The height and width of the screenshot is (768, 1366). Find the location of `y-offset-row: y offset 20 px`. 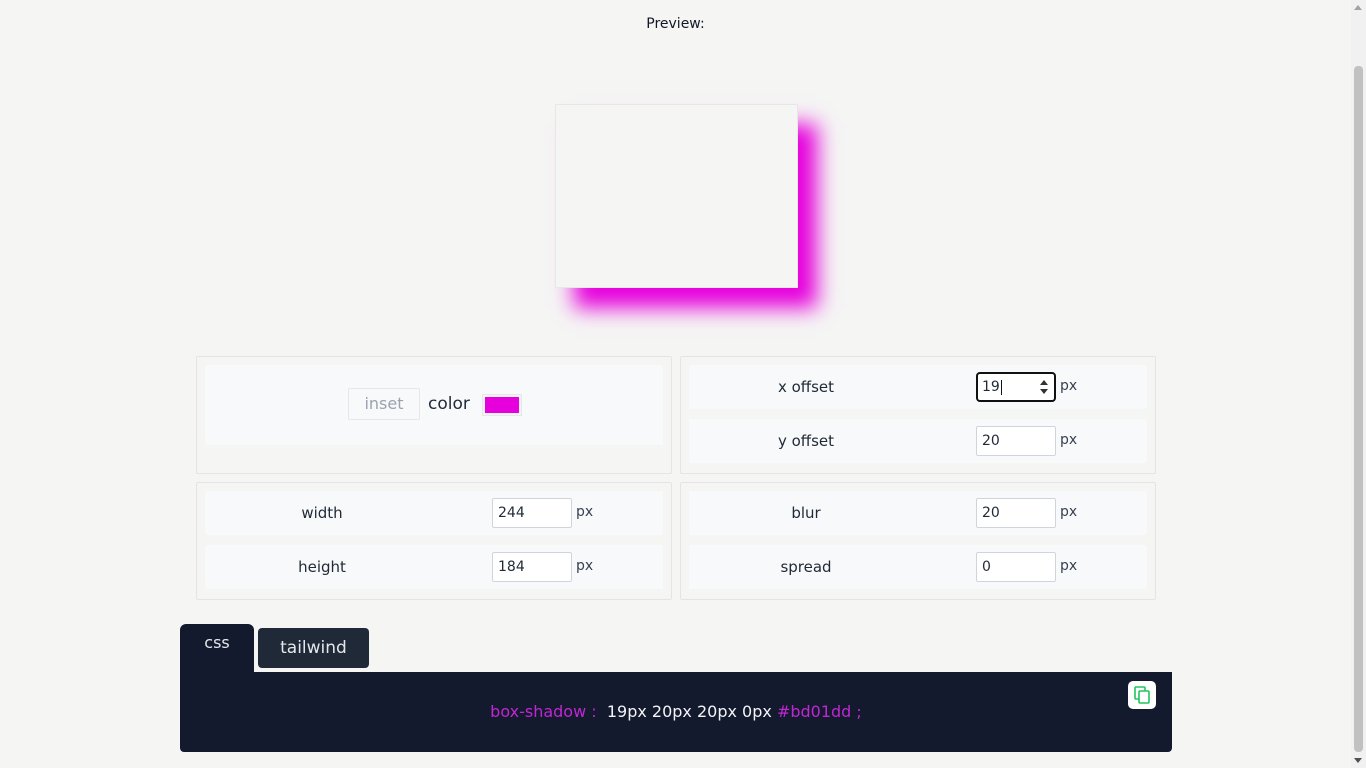

y-offset-row: y offset 20 px is located at coordinates (918, 441).